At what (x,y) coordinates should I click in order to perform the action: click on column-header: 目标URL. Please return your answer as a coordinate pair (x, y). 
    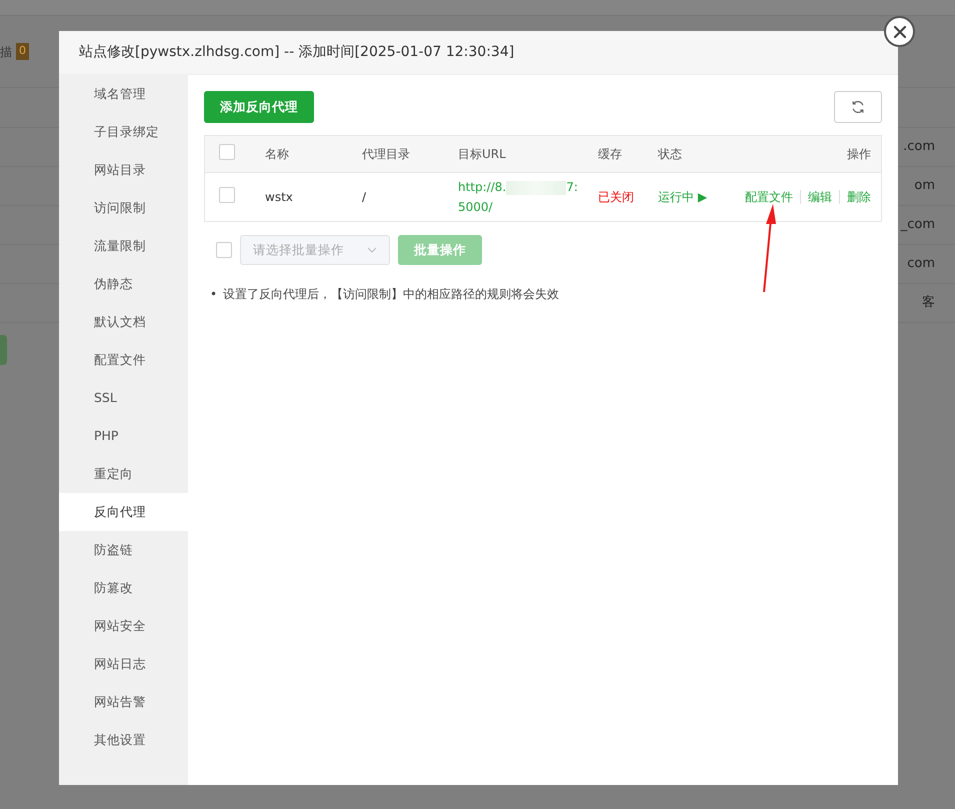
    Looking at the image, I should click on (482, 154).